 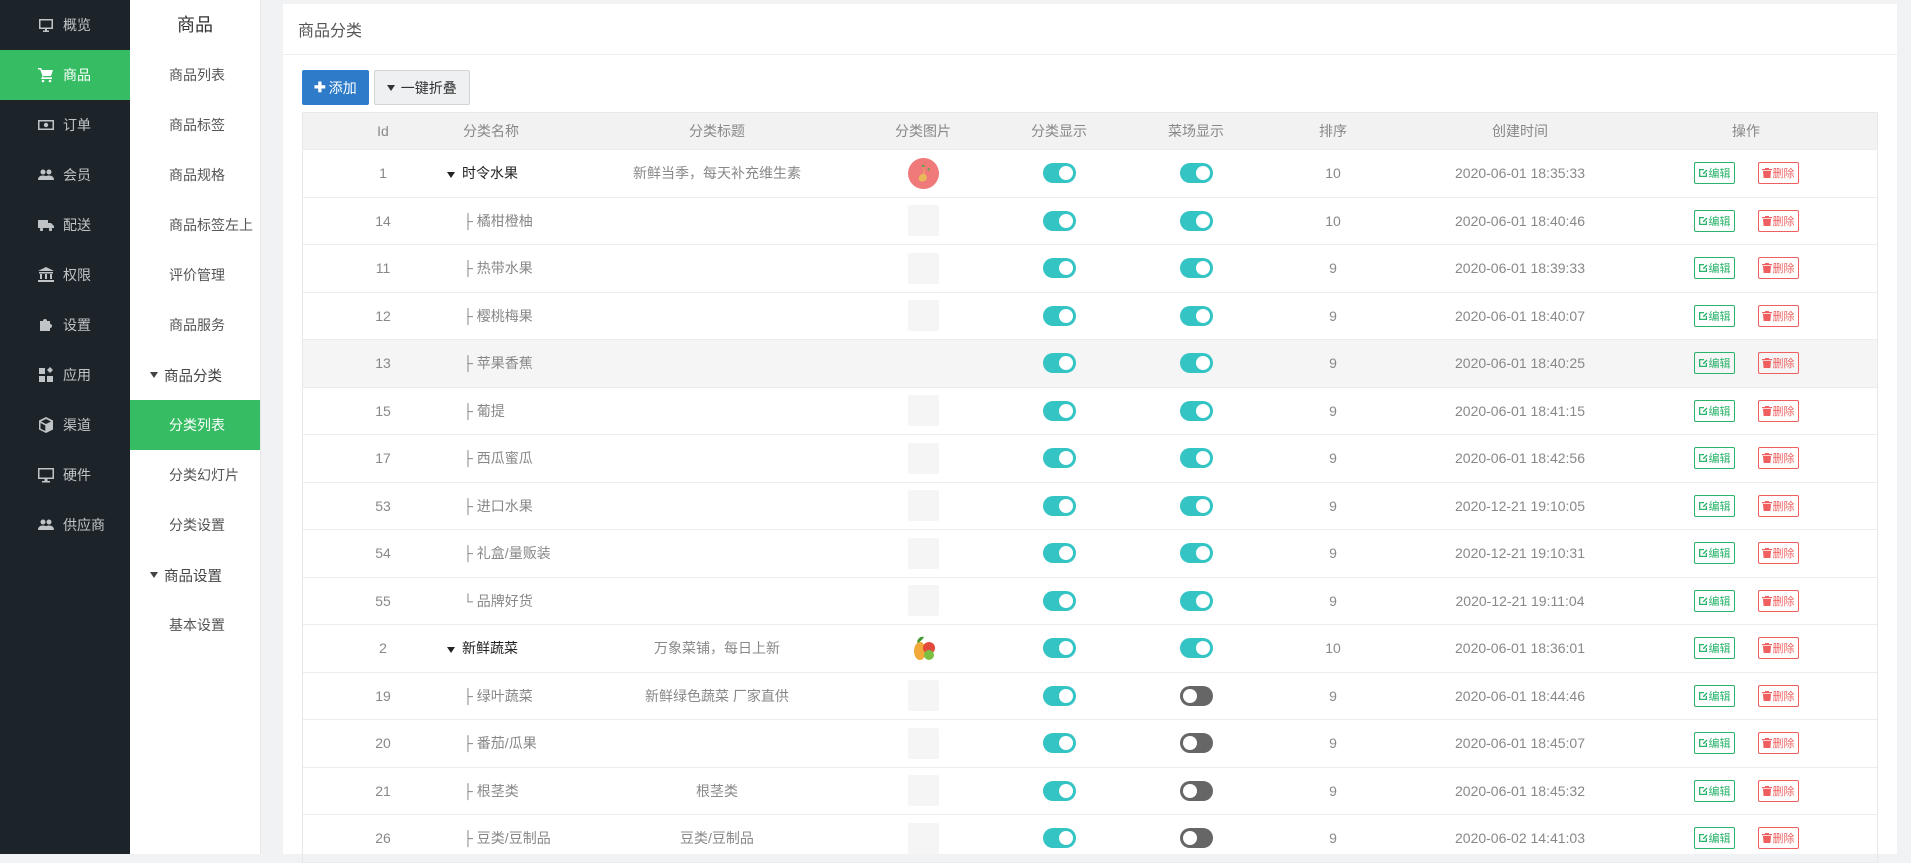 What do you see at coordinates (421, 87) in the screenshot?
I see `collapse-all-button: 一键折叠` at bounding box center [421, 87].